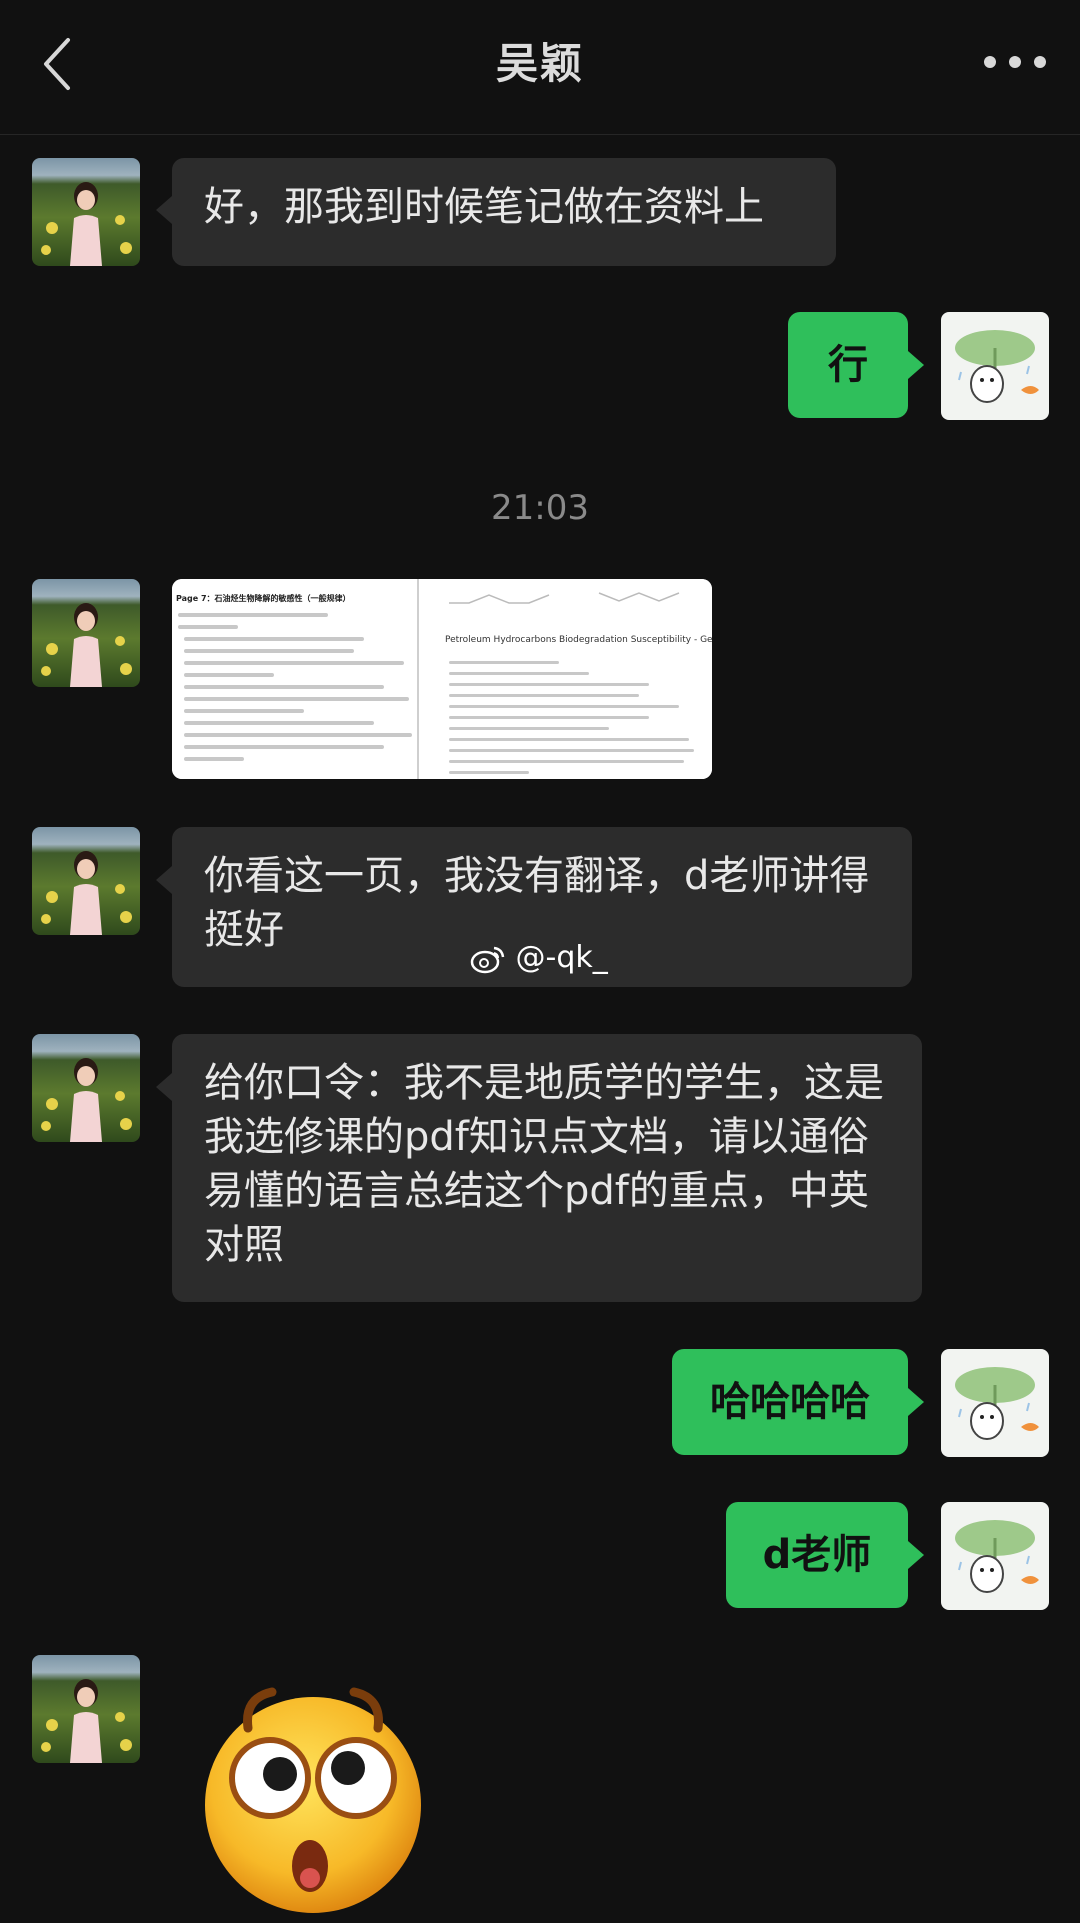 The height and width of the screenshot is (1923, 1080). What do you see at coordinates (817, 1555) in the screenshot?
I see `message-bubble-self: d老师` at bounding box center [817, 1555].